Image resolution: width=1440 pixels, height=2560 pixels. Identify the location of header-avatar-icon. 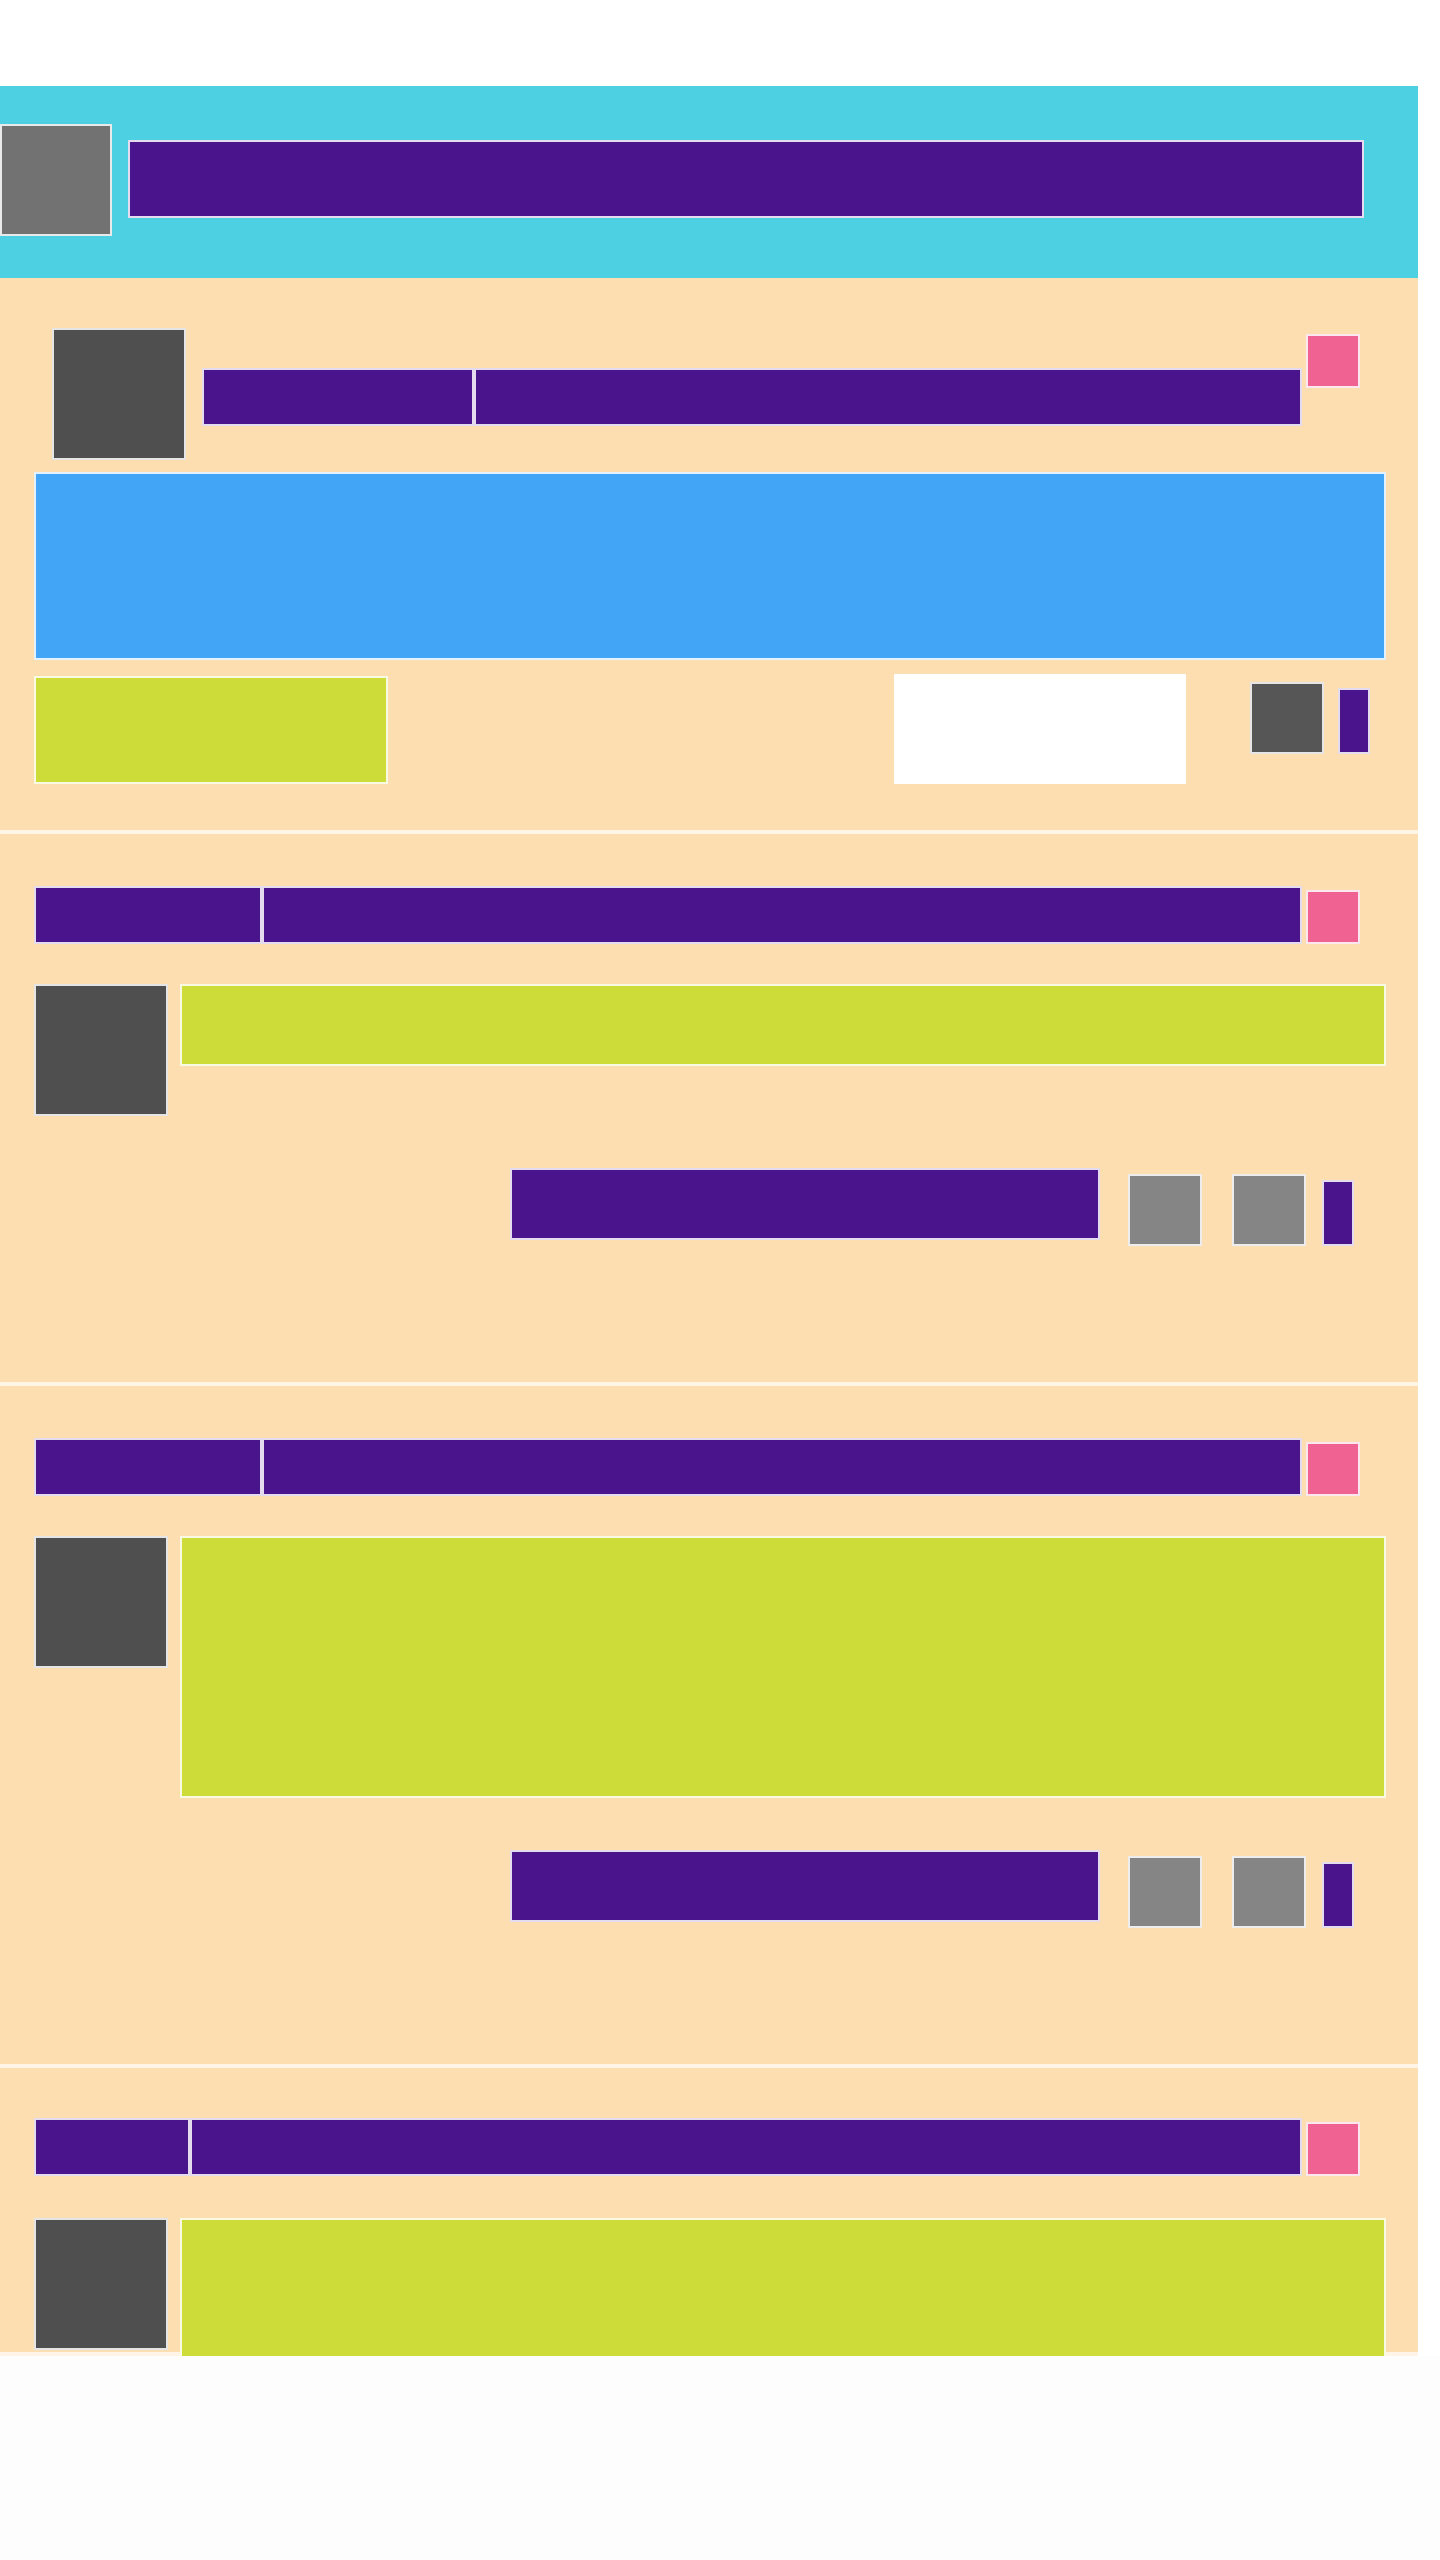
(56, 180).